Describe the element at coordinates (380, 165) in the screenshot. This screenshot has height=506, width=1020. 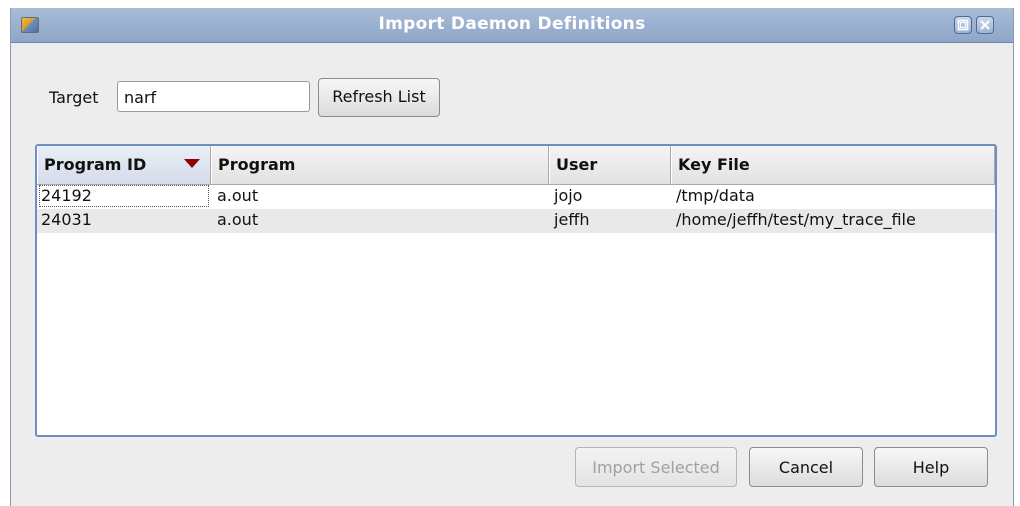
I see `column-header-program: Program` at that location.